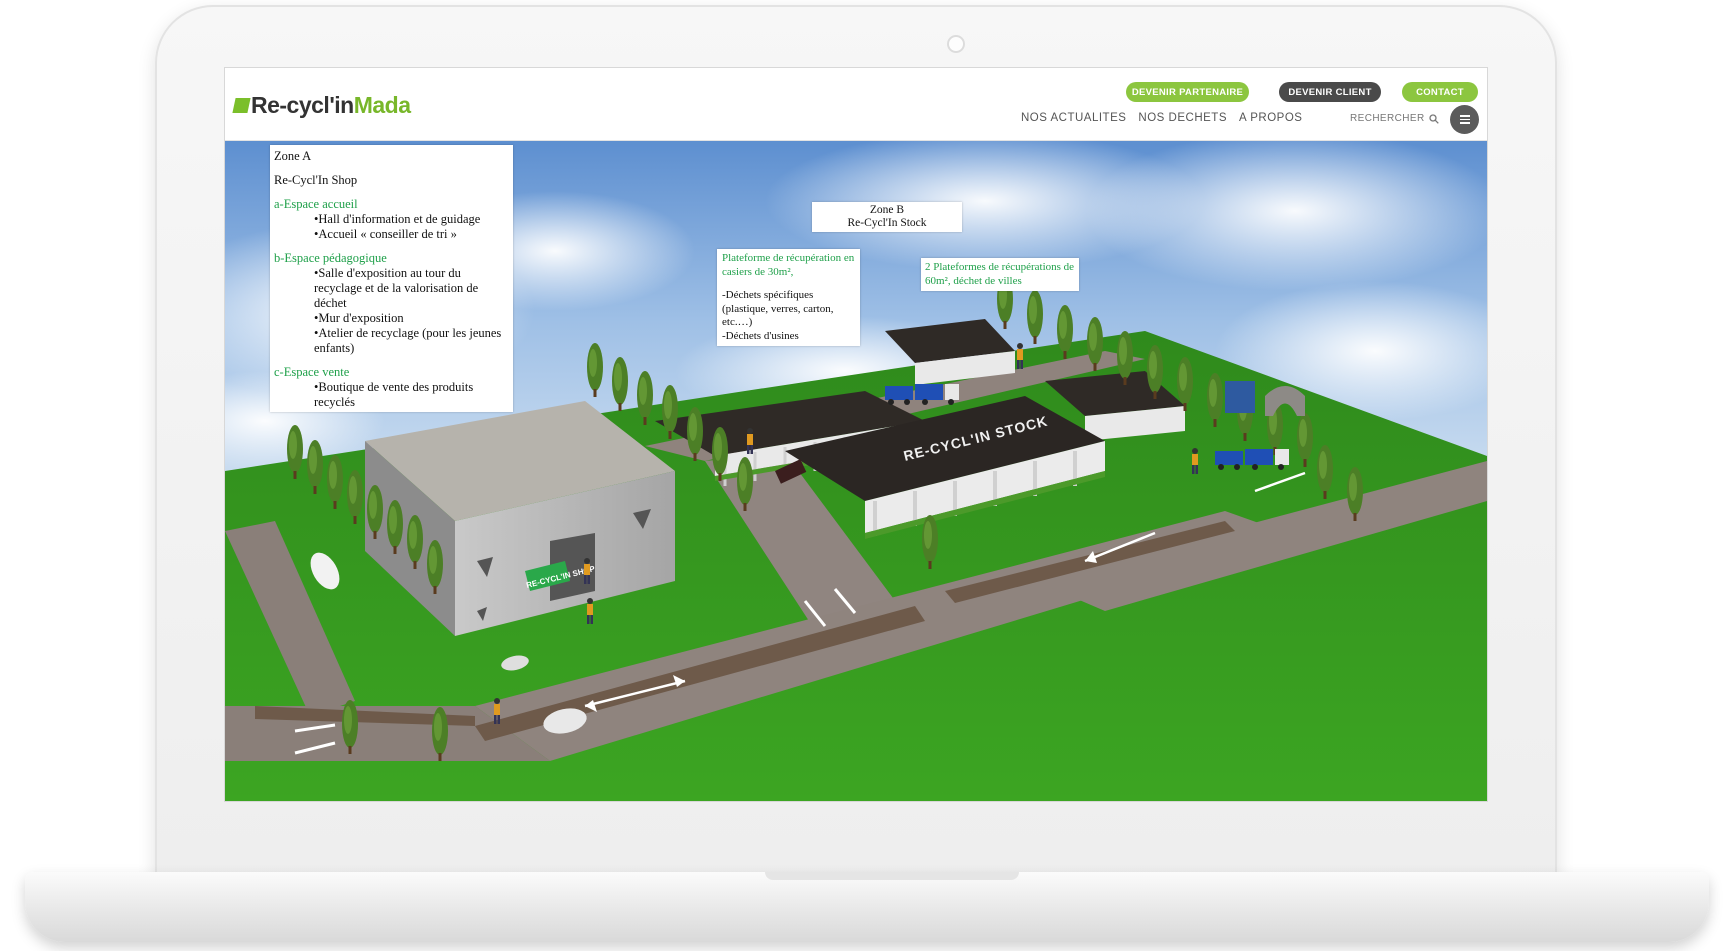  Describe the element at coordinates (394, 394) in the screenshot. I see `section-item: •Boutique de vente des produits recyclés` at that location.